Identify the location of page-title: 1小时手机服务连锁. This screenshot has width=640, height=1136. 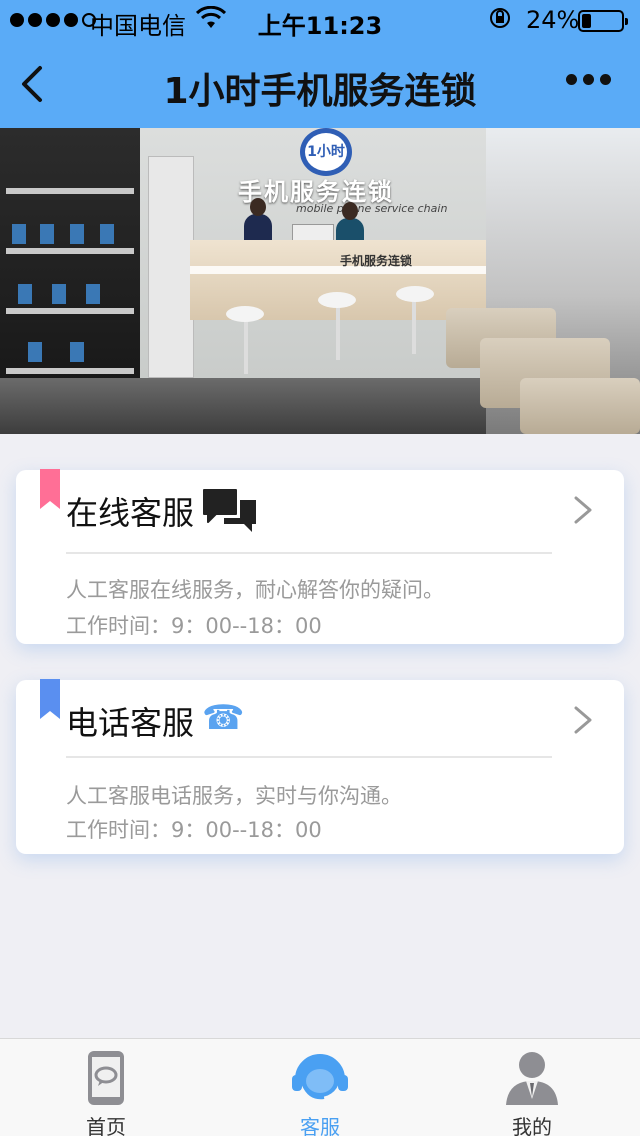
(320, 91).